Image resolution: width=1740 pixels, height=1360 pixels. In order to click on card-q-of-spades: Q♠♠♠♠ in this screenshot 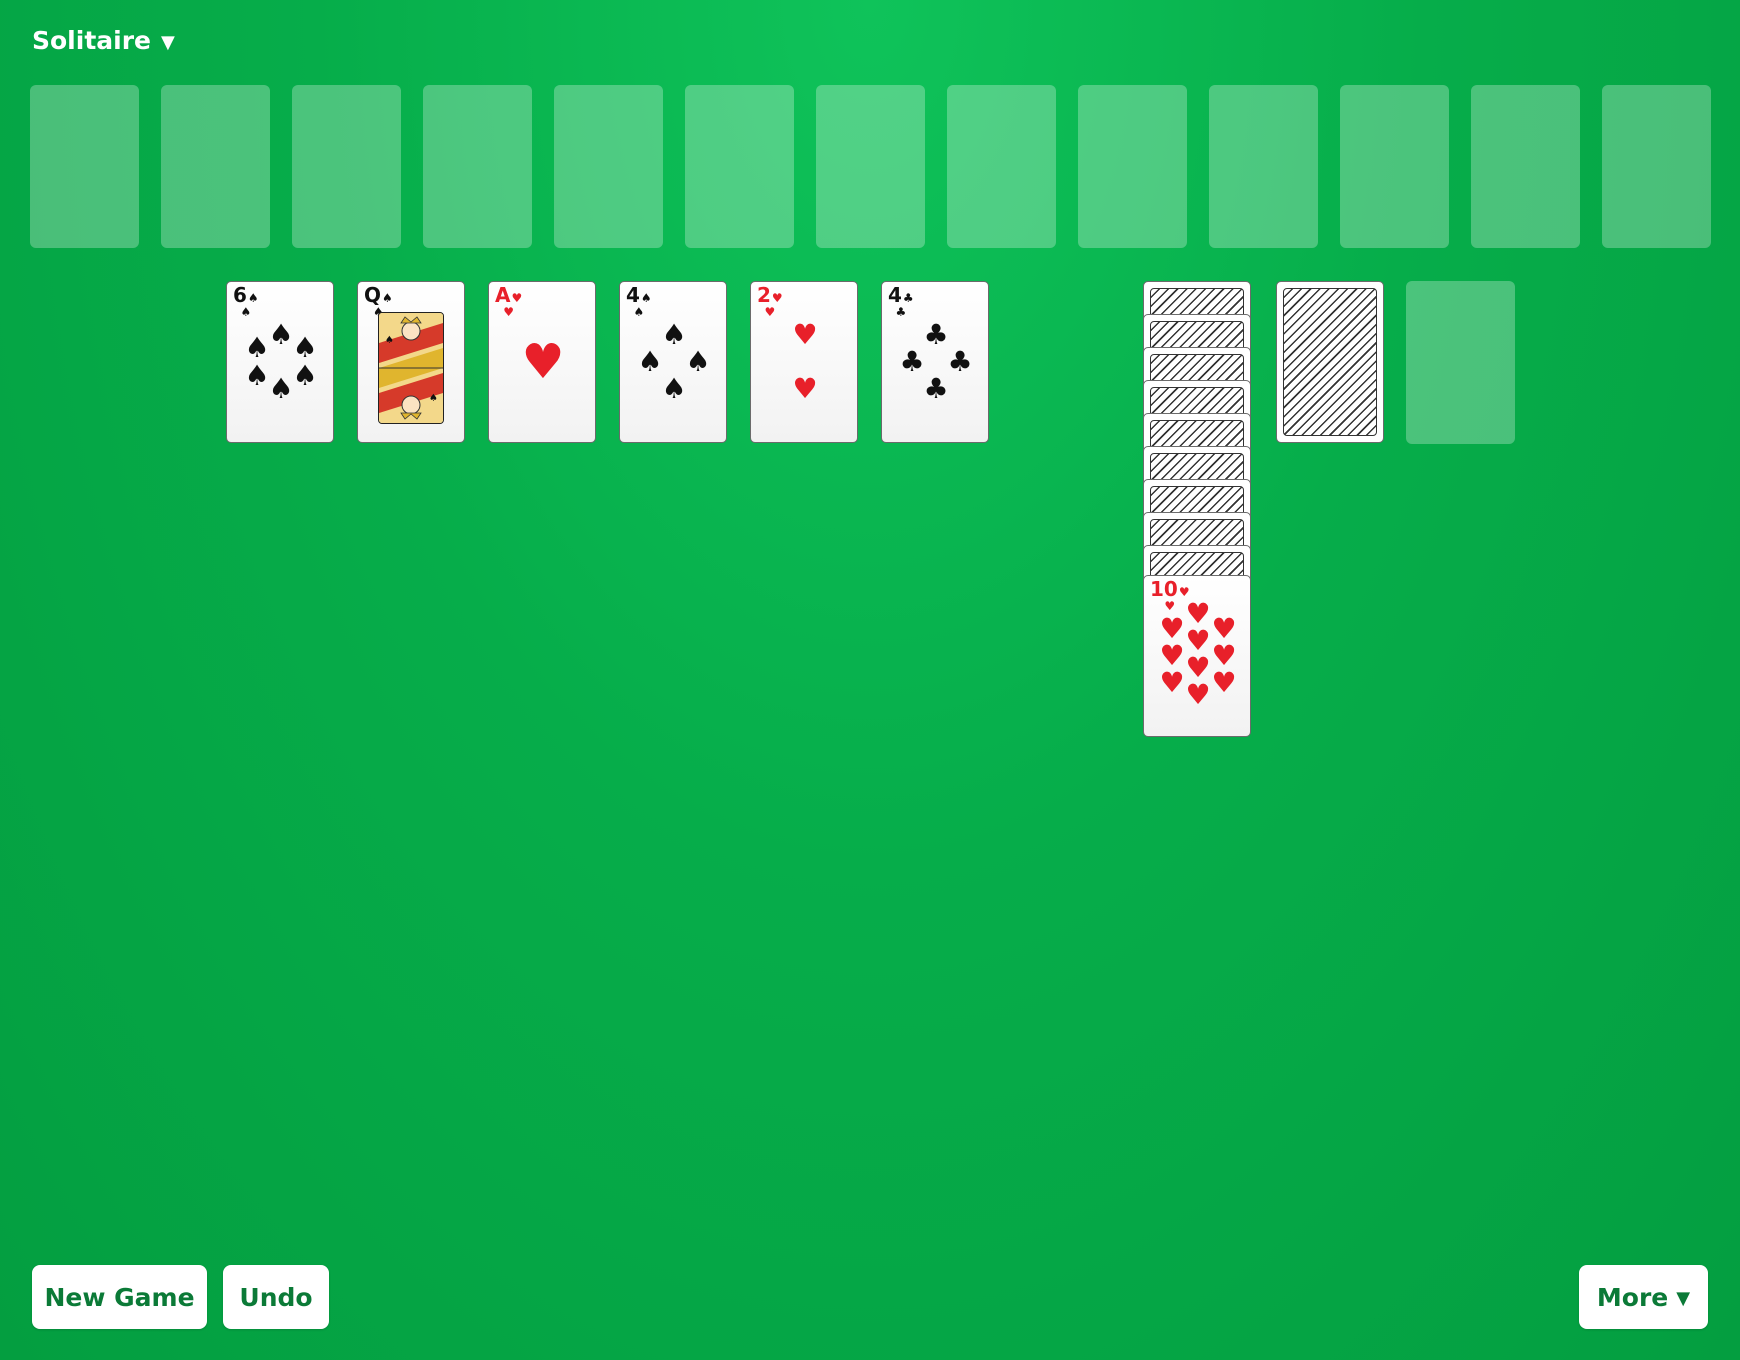, I will do `click(411, 362)`.